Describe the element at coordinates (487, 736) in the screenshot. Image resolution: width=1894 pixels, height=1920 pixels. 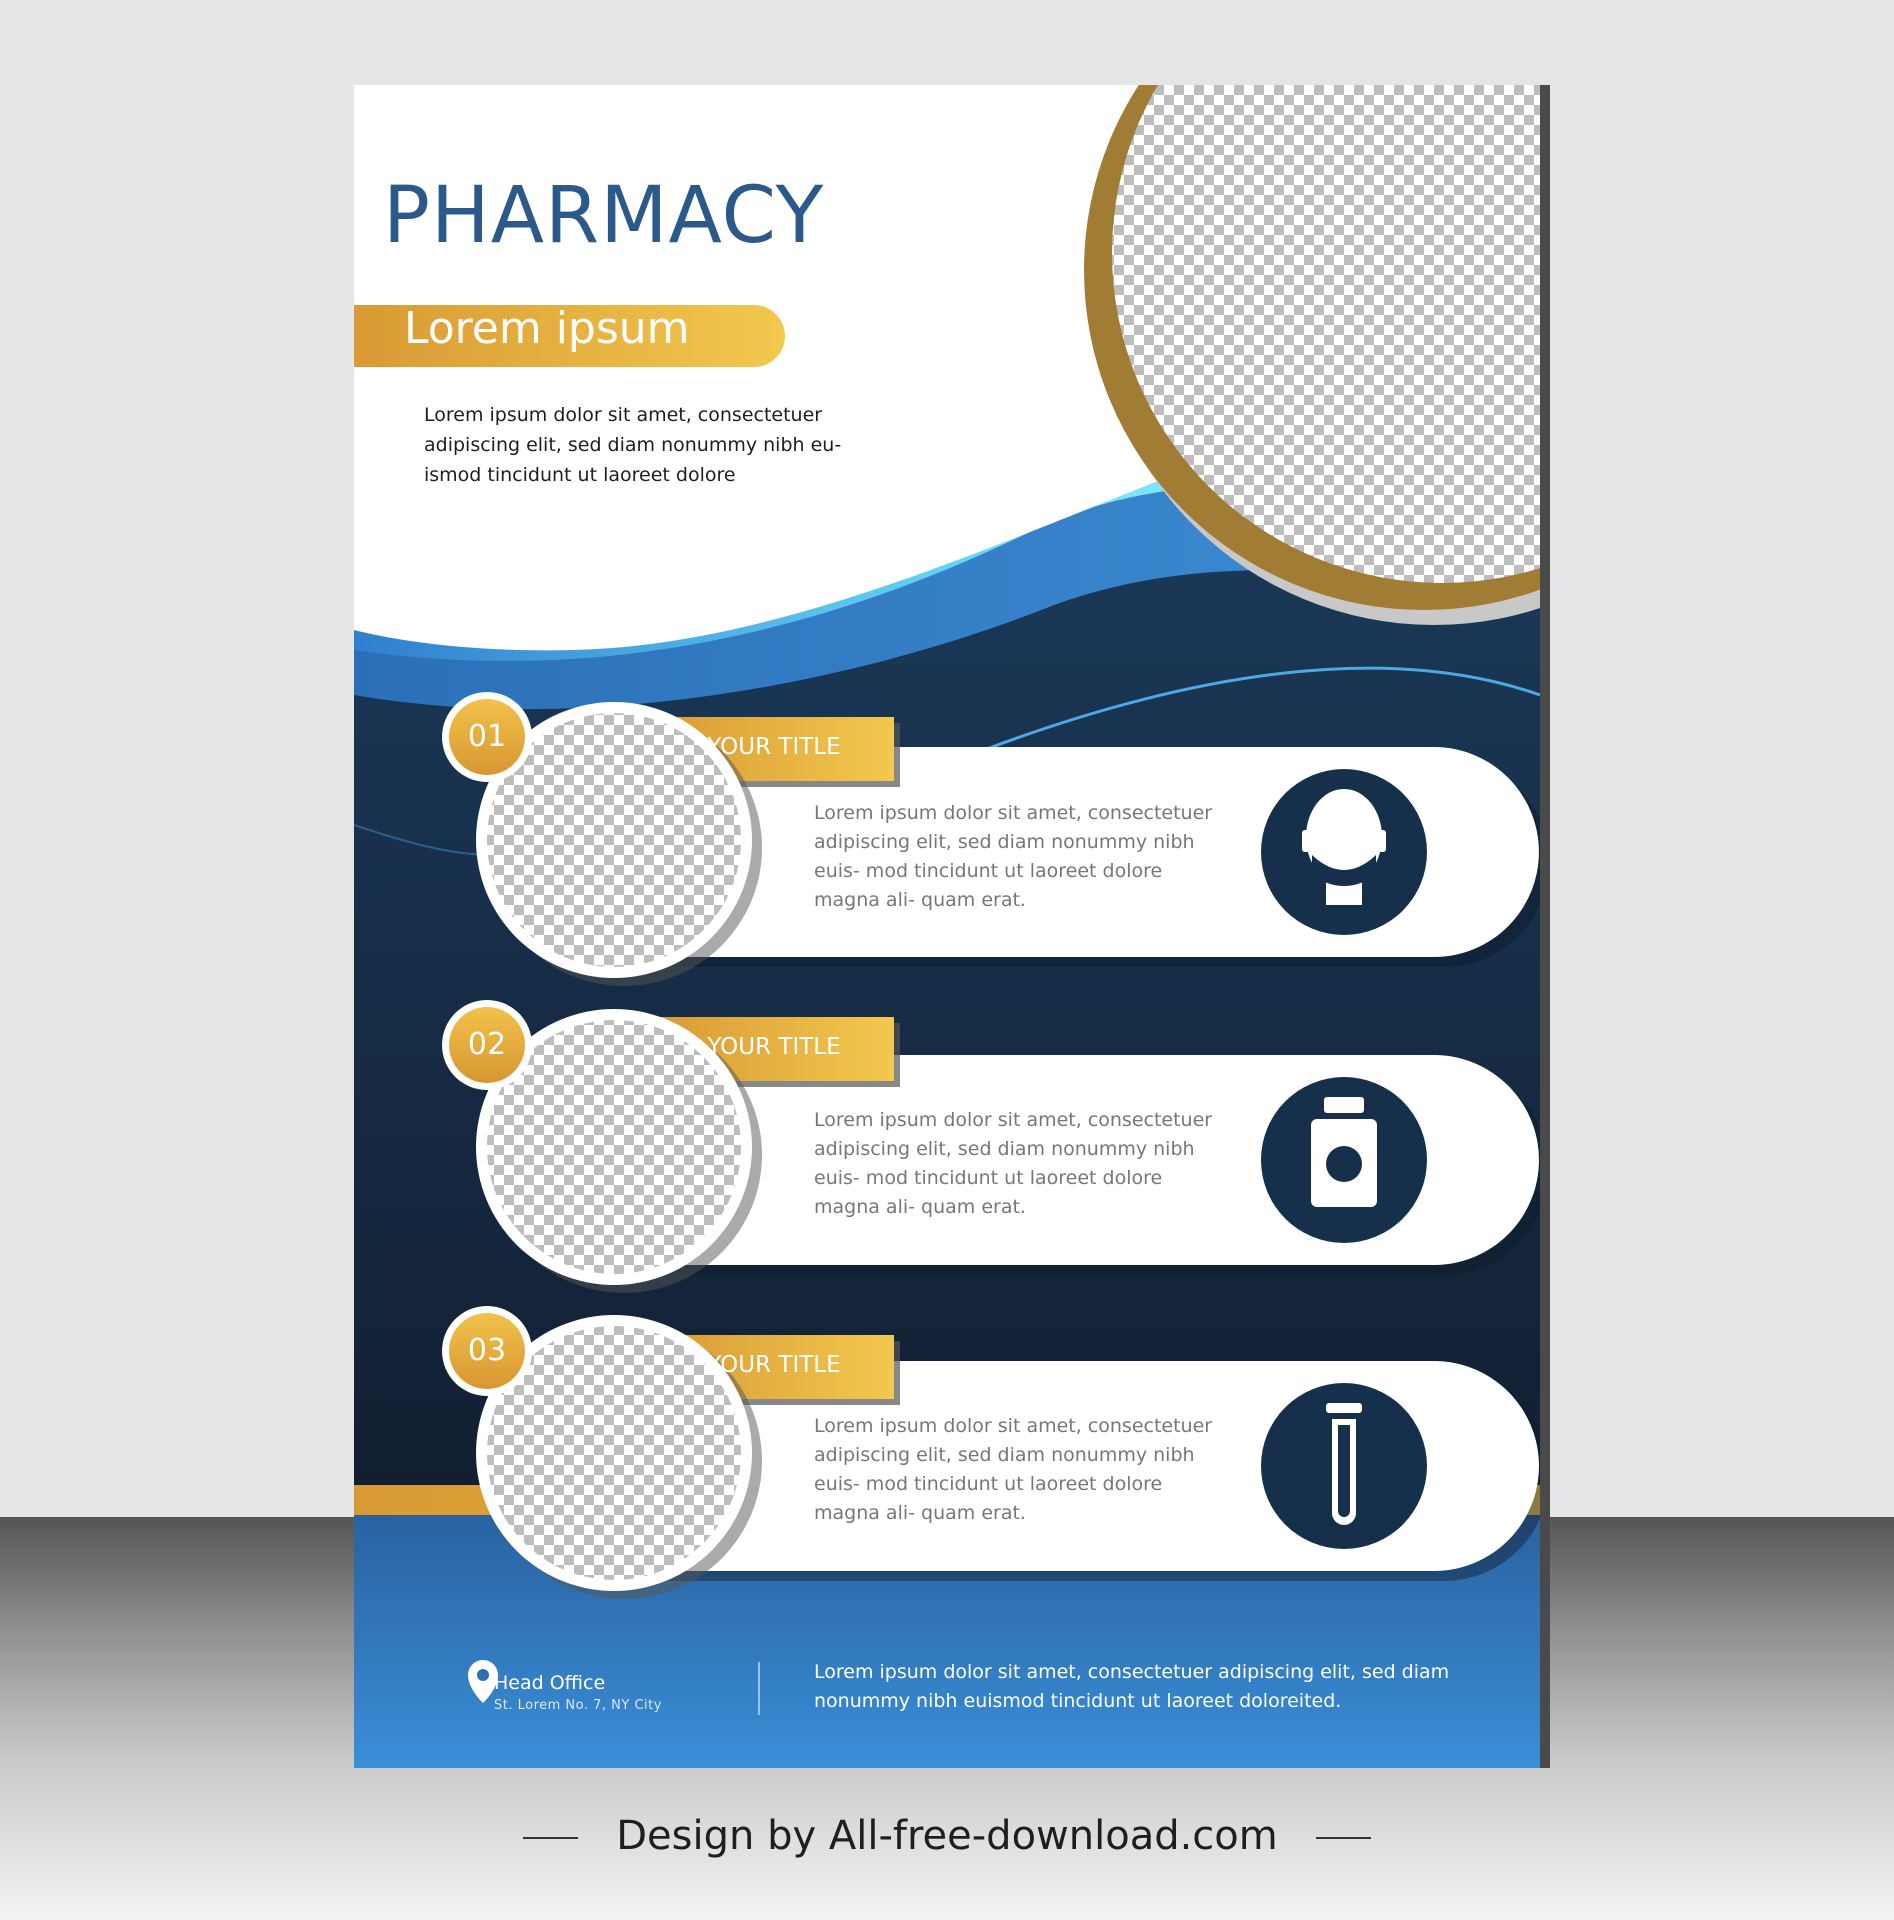
I see `item-number: 01` at that location.